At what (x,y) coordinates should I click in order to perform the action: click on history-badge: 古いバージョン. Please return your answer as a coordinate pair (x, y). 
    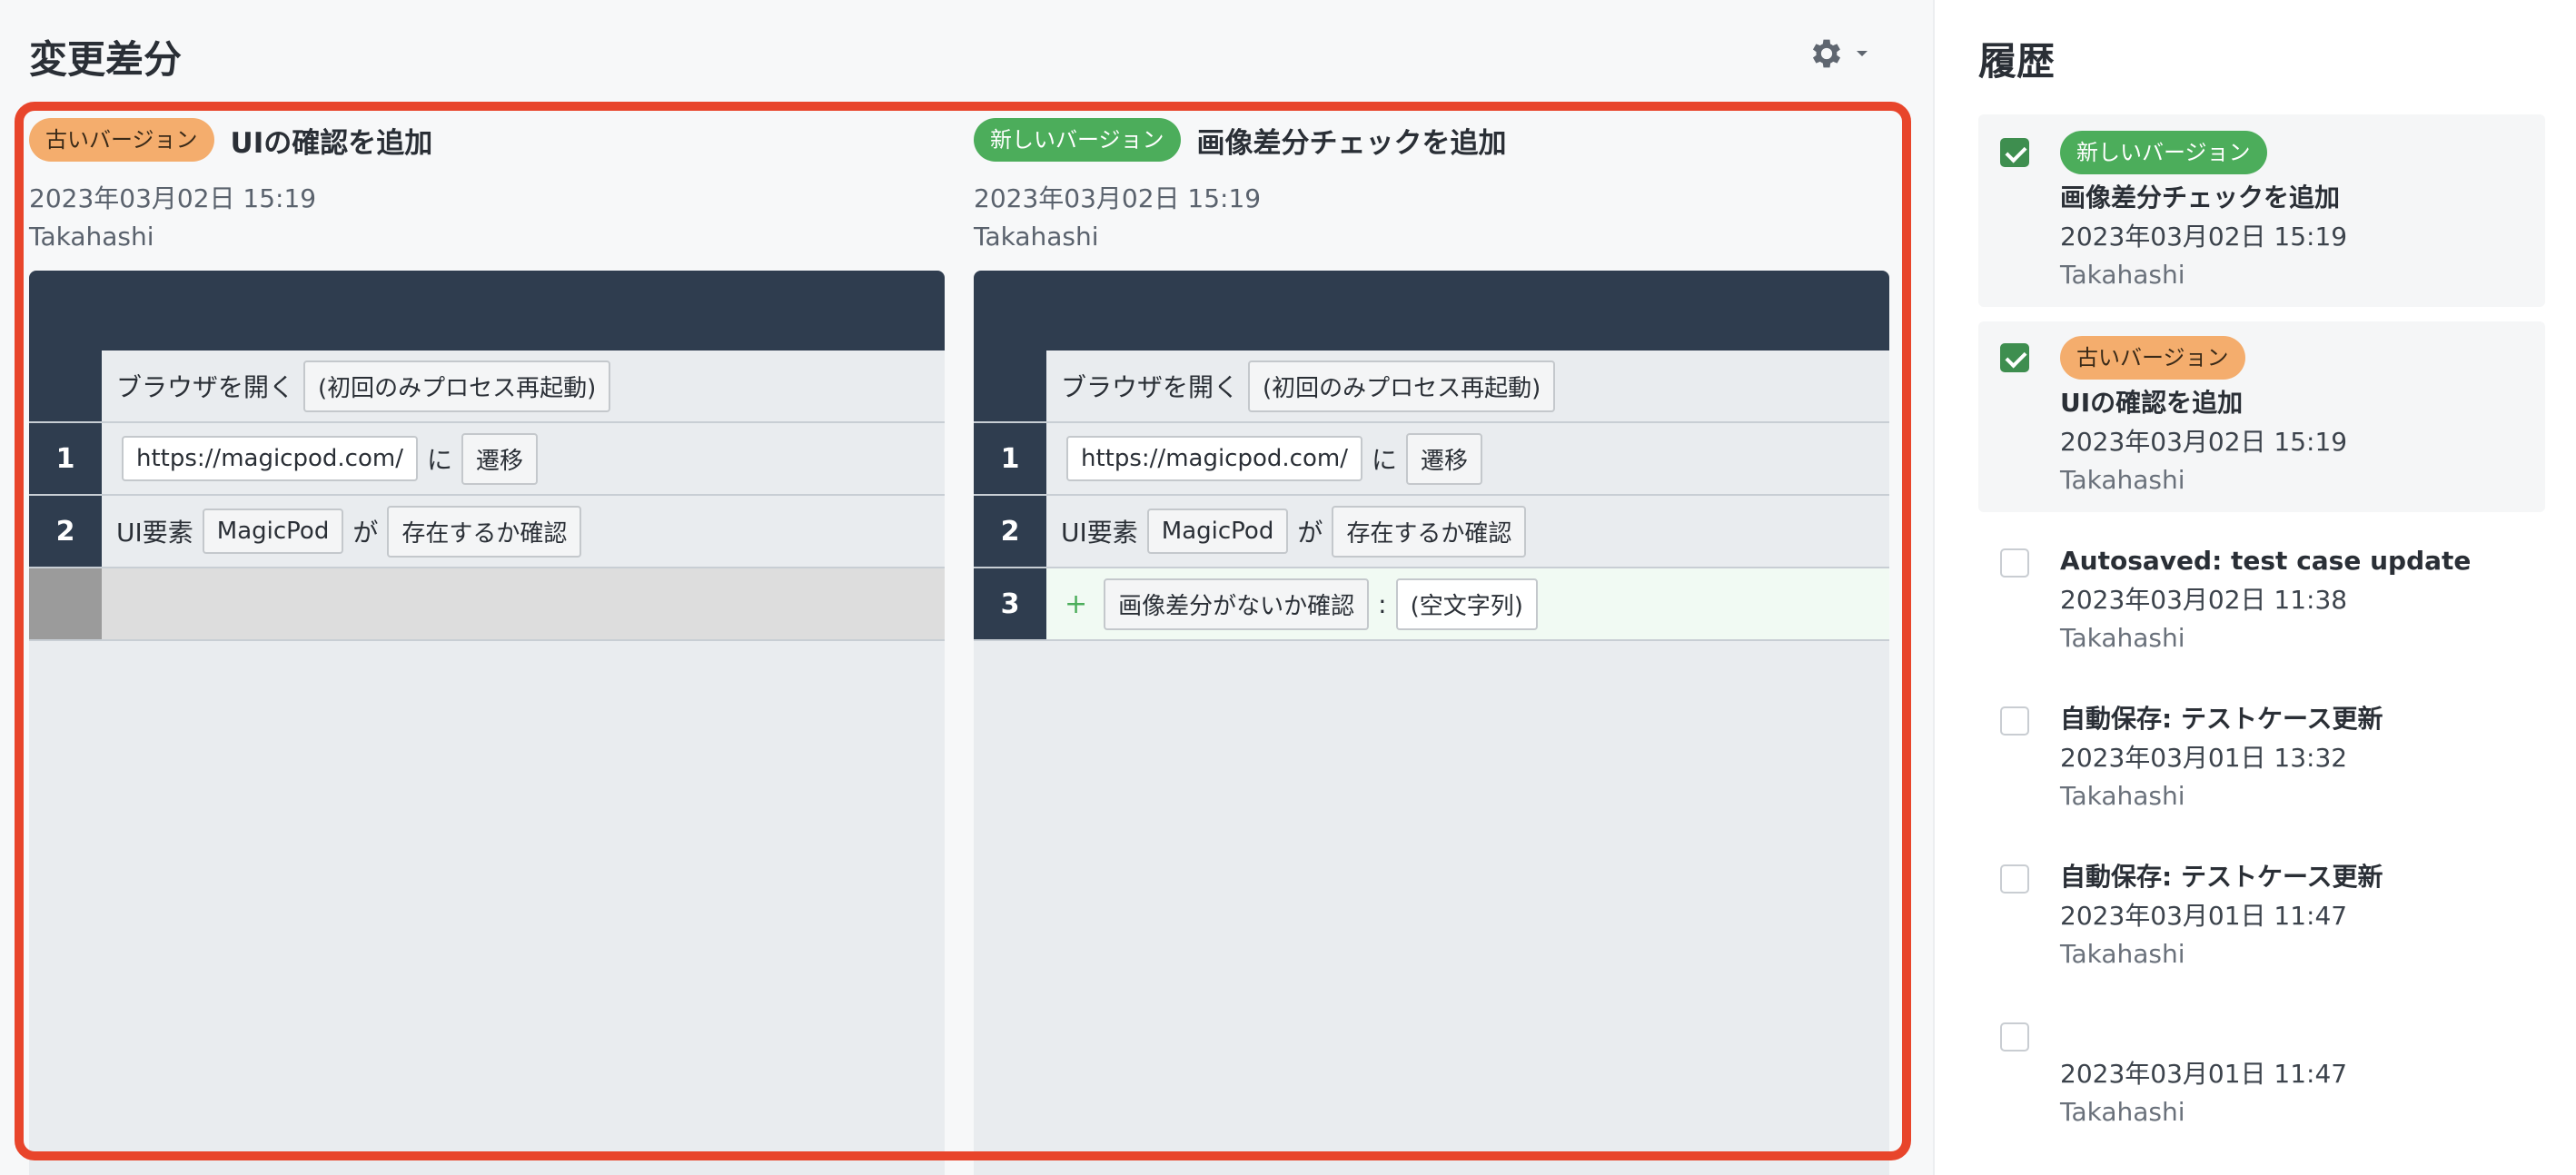
    Looking at the image, I should click on (2152, 358).